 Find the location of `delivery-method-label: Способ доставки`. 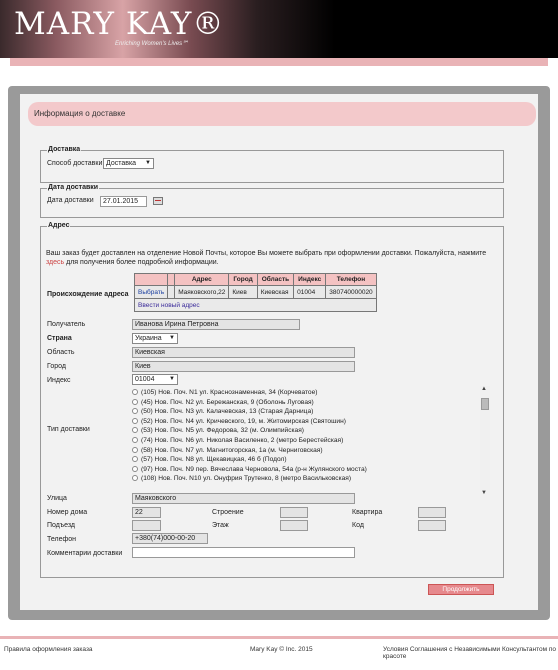

delivery-method-label: Способ доставки is located at coordinates (75, 163).